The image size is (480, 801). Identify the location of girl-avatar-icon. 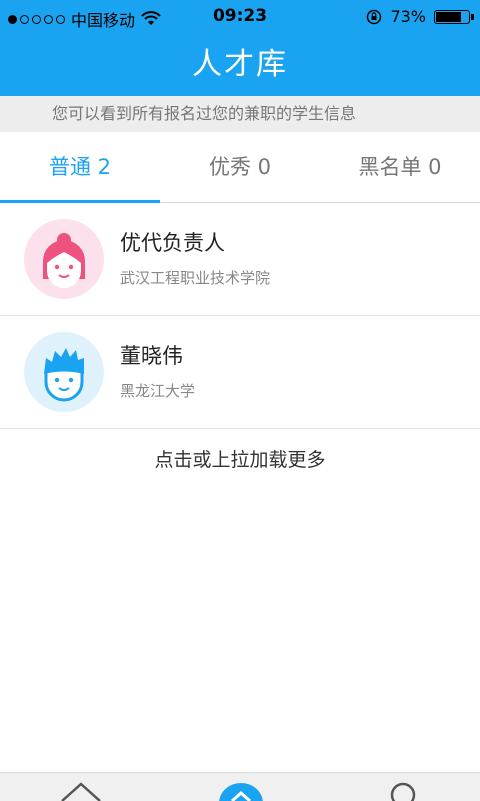
(64, 259).